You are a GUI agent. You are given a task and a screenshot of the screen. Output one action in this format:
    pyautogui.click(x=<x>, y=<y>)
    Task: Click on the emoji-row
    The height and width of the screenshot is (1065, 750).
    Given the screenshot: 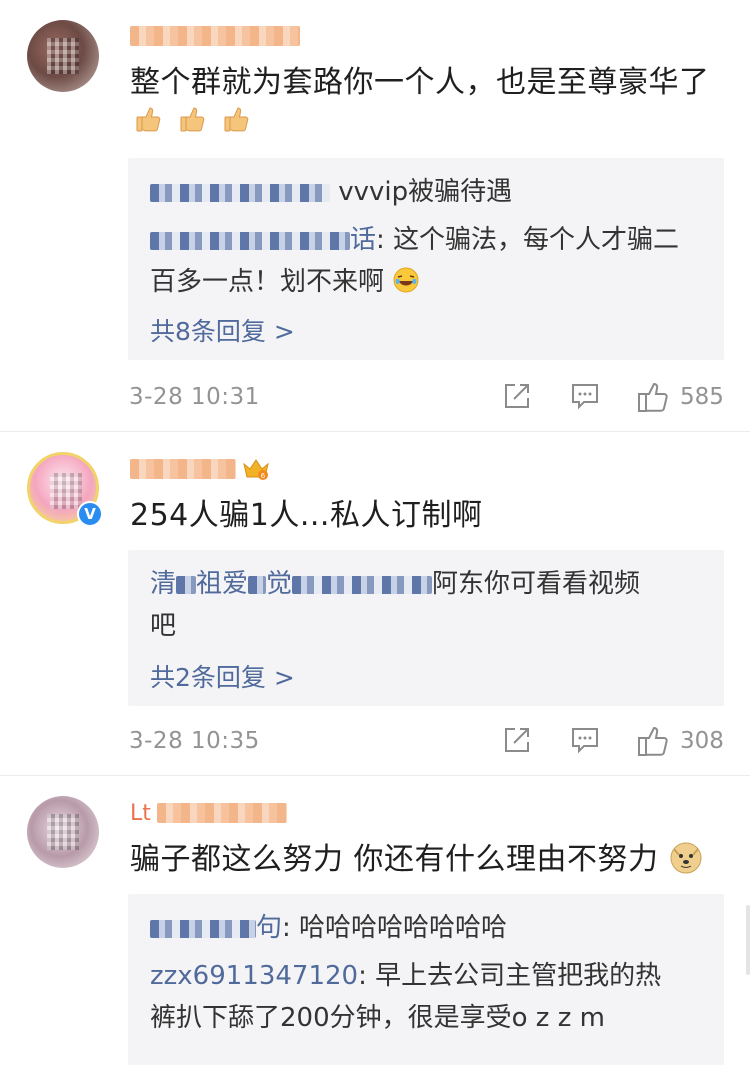 What is the action you would take?
    pyautogui.click(x=192, y=119)
    